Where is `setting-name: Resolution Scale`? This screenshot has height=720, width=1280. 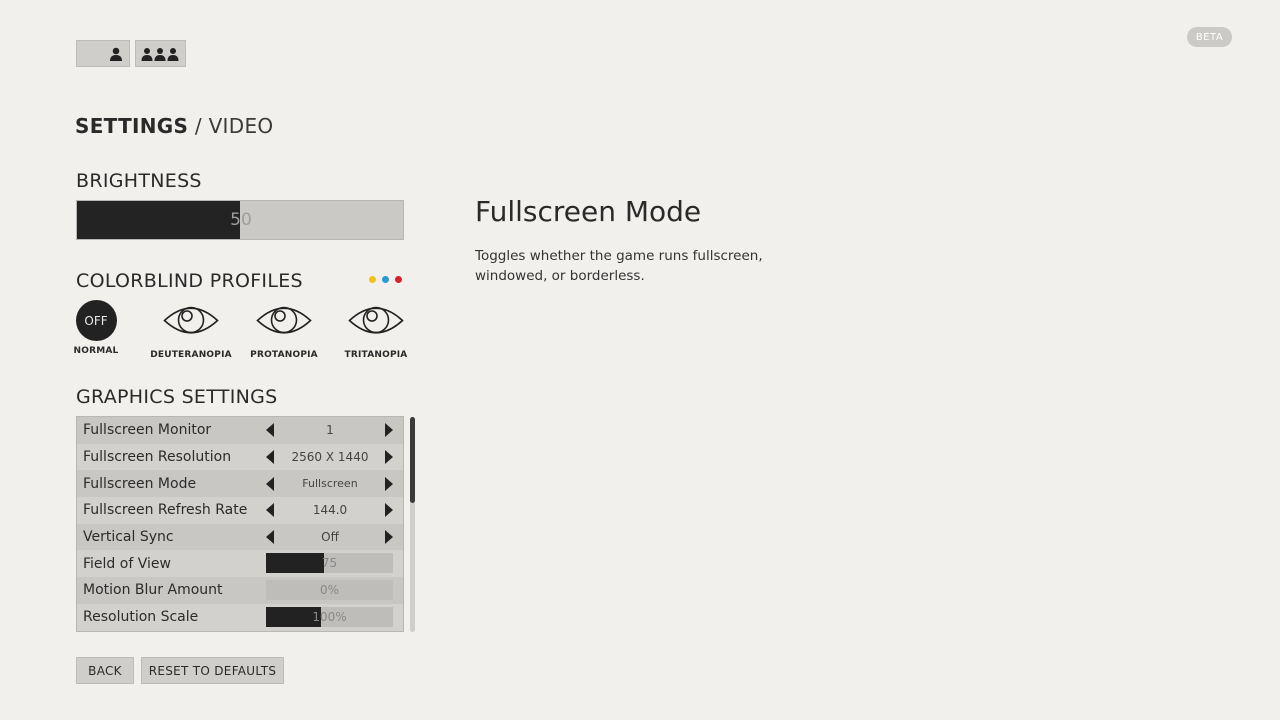 setting-name: Resolution Scale is located at coordinates (141, 617).